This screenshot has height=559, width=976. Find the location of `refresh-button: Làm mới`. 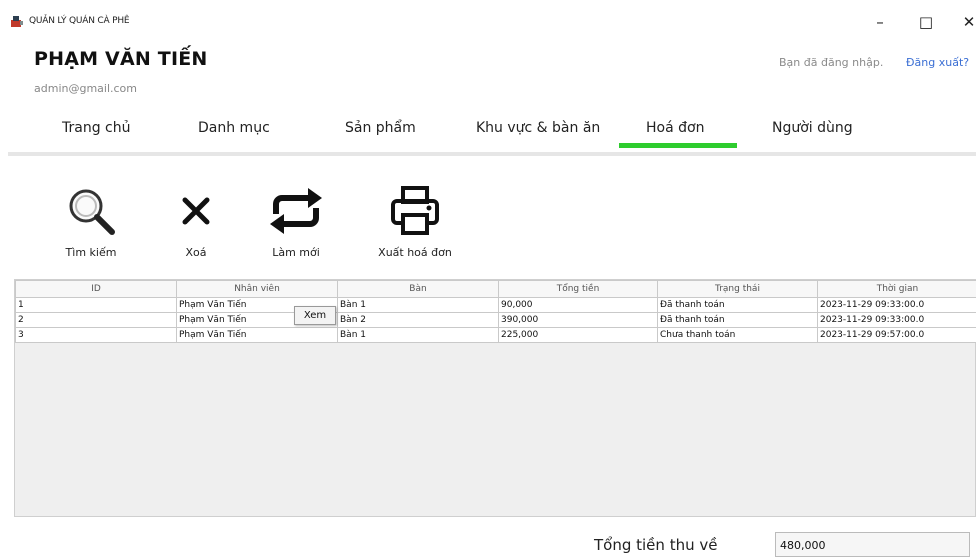

refresh-button: Làm mới is located at coordinates (296, 220).